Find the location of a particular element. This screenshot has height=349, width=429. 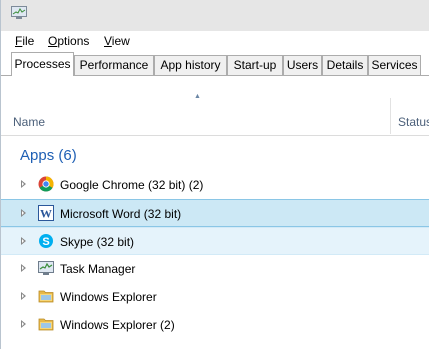

svg-text: S is located at coordinates (45, 242).